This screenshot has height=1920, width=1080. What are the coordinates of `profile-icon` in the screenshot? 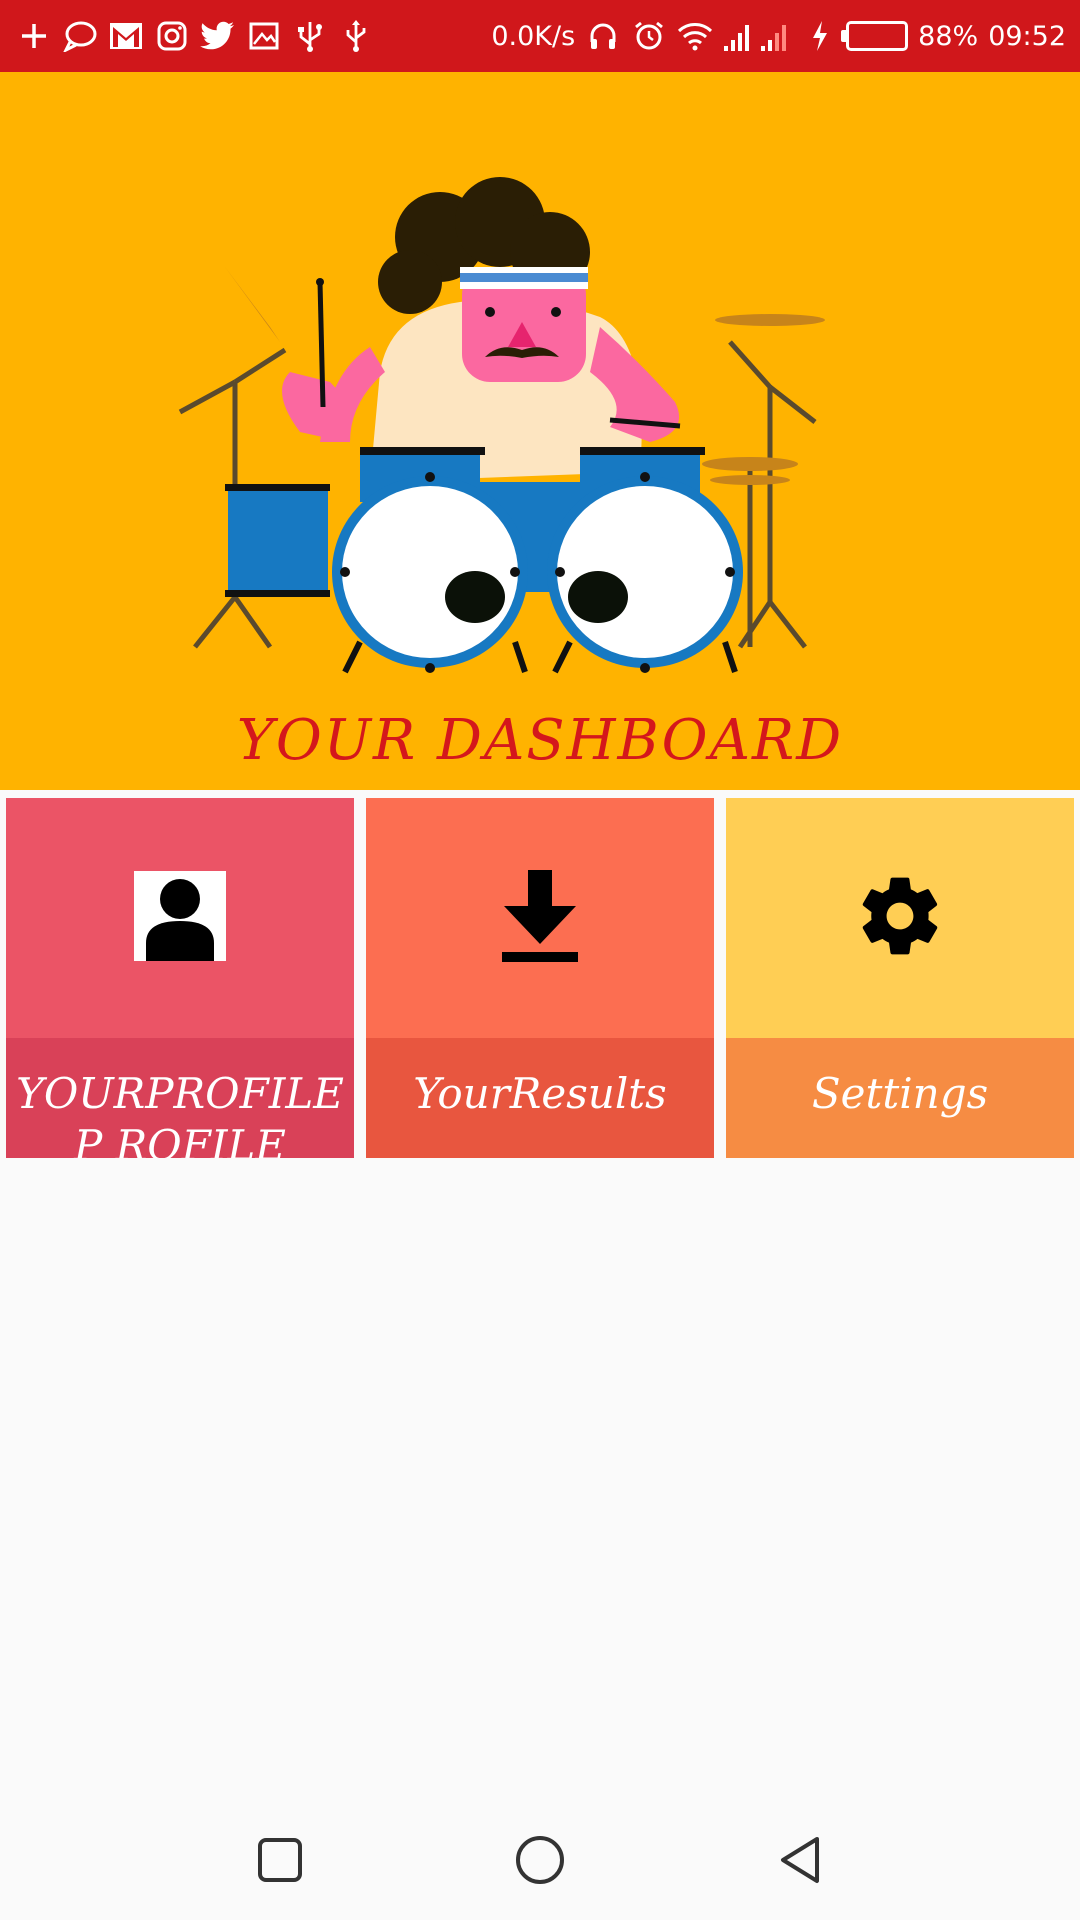 It's located at (180, 918).